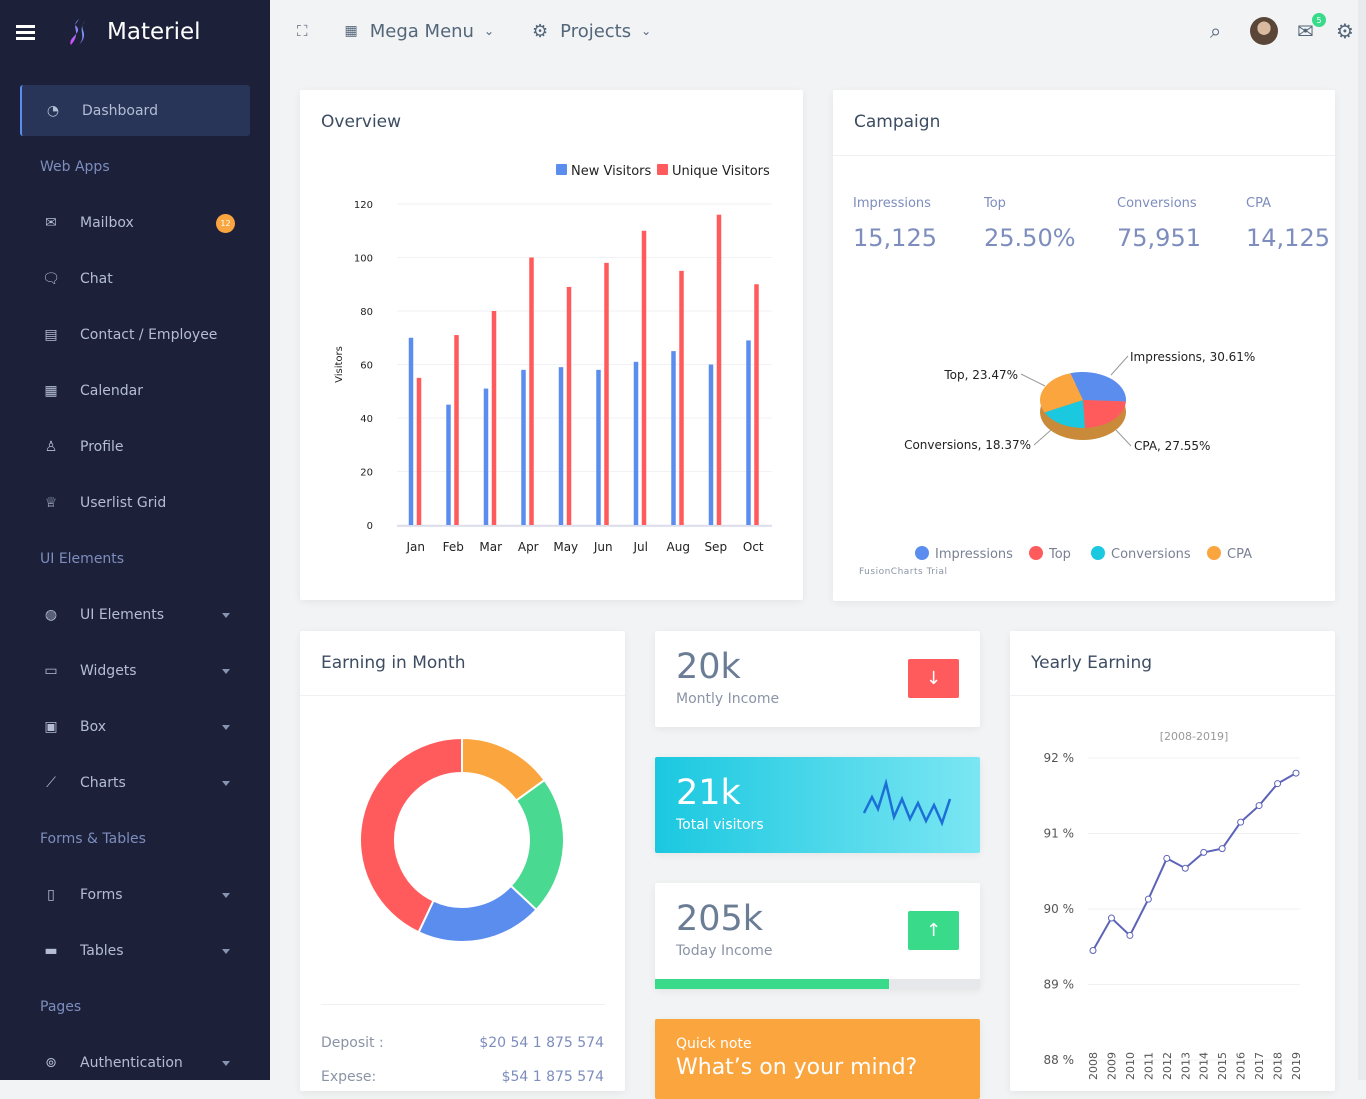  Describe the element at coordinates (102, 447) in the screenshot. I see `sidebar-item-label: Profile` at that location.